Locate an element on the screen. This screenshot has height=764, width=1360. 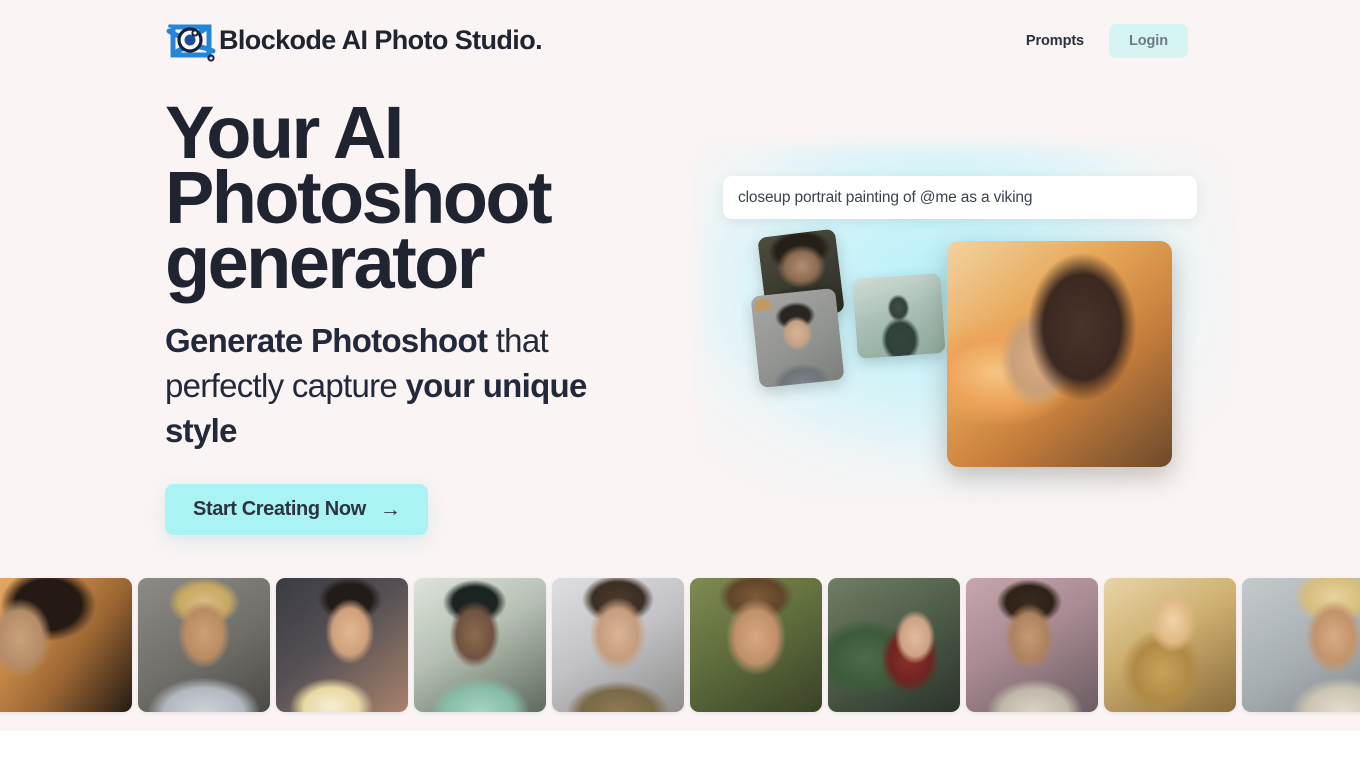
login-button: Login is located at coordinates (1148, 40).